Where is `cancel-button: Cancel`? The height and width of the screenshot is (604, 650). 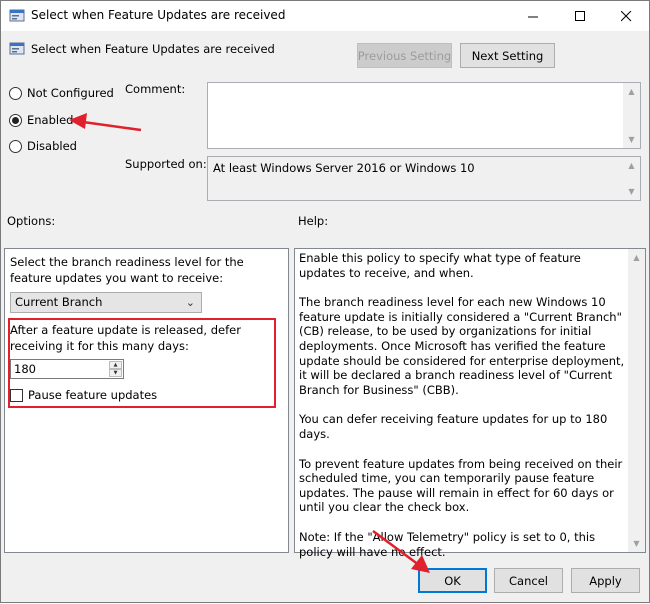 cancel-button: Cancel is located at coordinates (528, 580).